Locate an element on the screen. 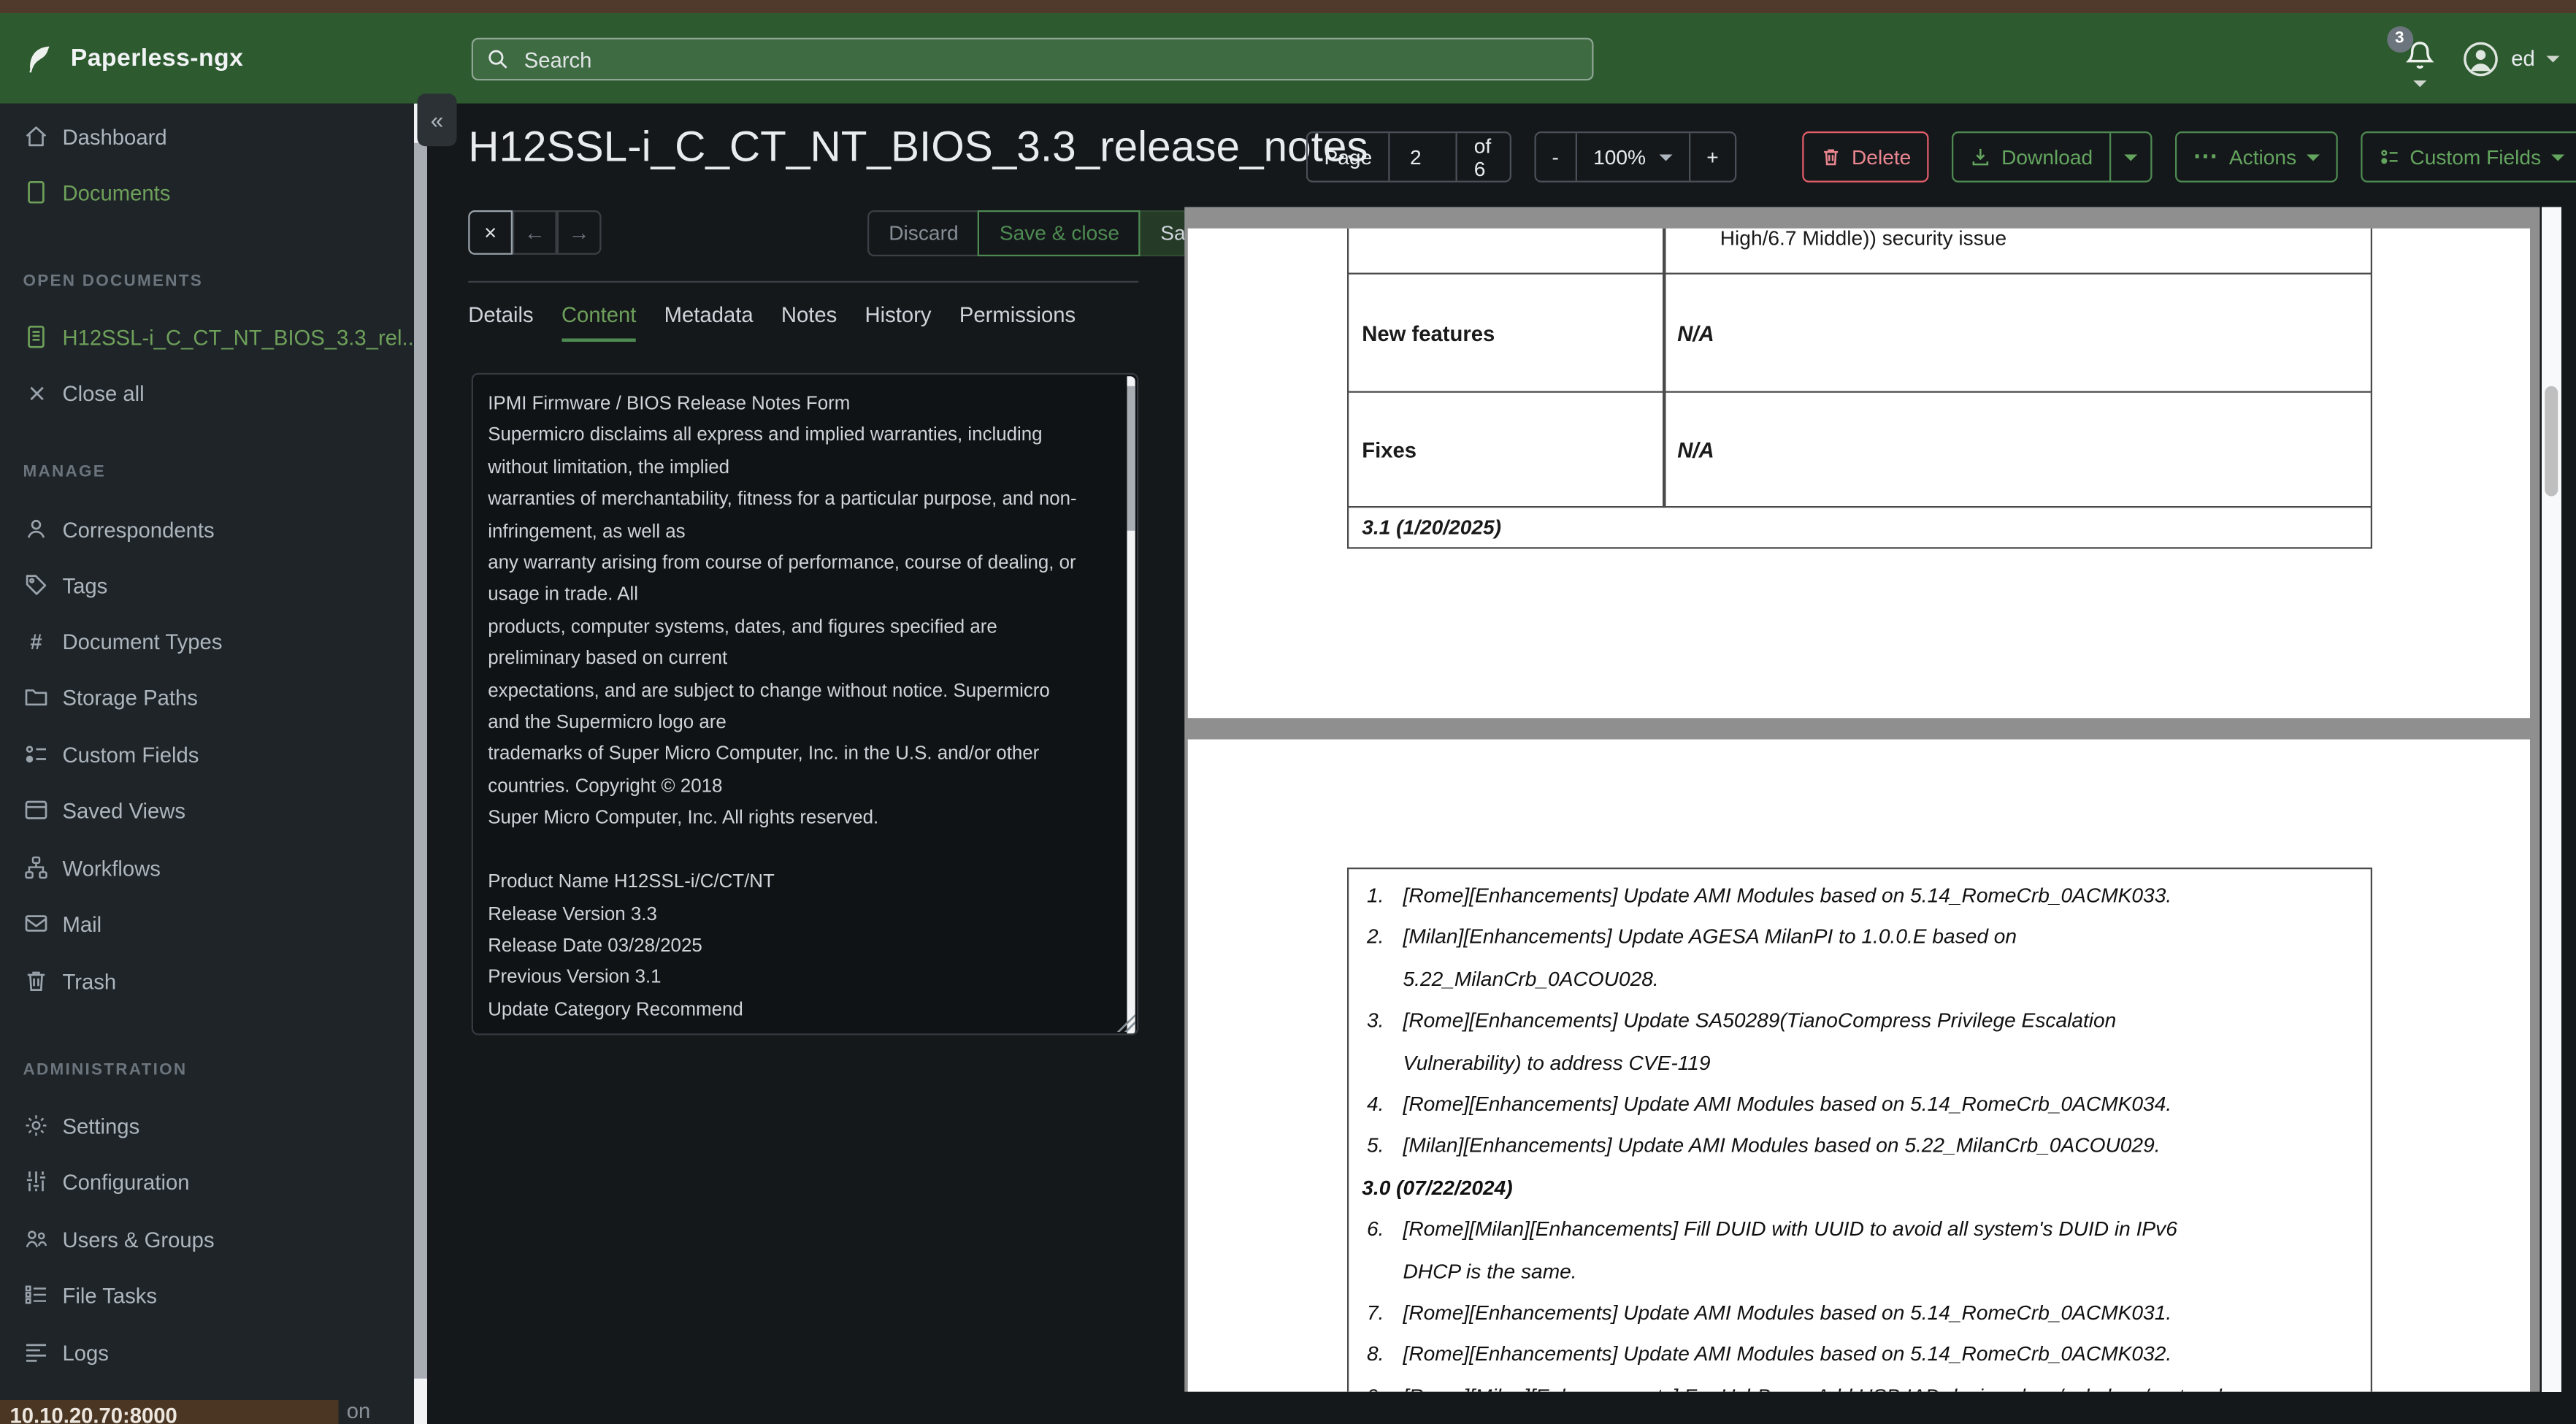 The height and width of the screenshot is (1424, 2576). zoom-in-button: + is located at coordinates (1712, 157).